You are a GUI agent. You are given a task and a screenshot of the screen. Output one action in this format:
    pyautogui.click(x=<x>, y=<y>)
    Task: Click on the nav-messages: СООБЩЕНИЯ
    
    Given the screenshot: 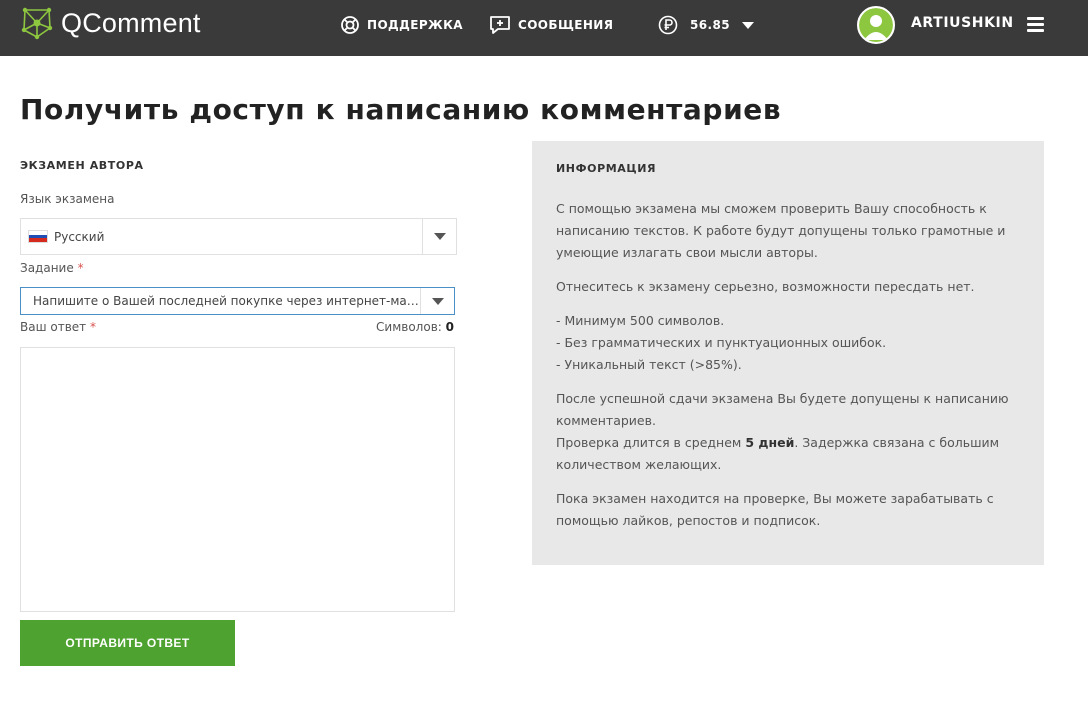 What is the action you would take?
    pyautogui.click(x=551, y=25)
    